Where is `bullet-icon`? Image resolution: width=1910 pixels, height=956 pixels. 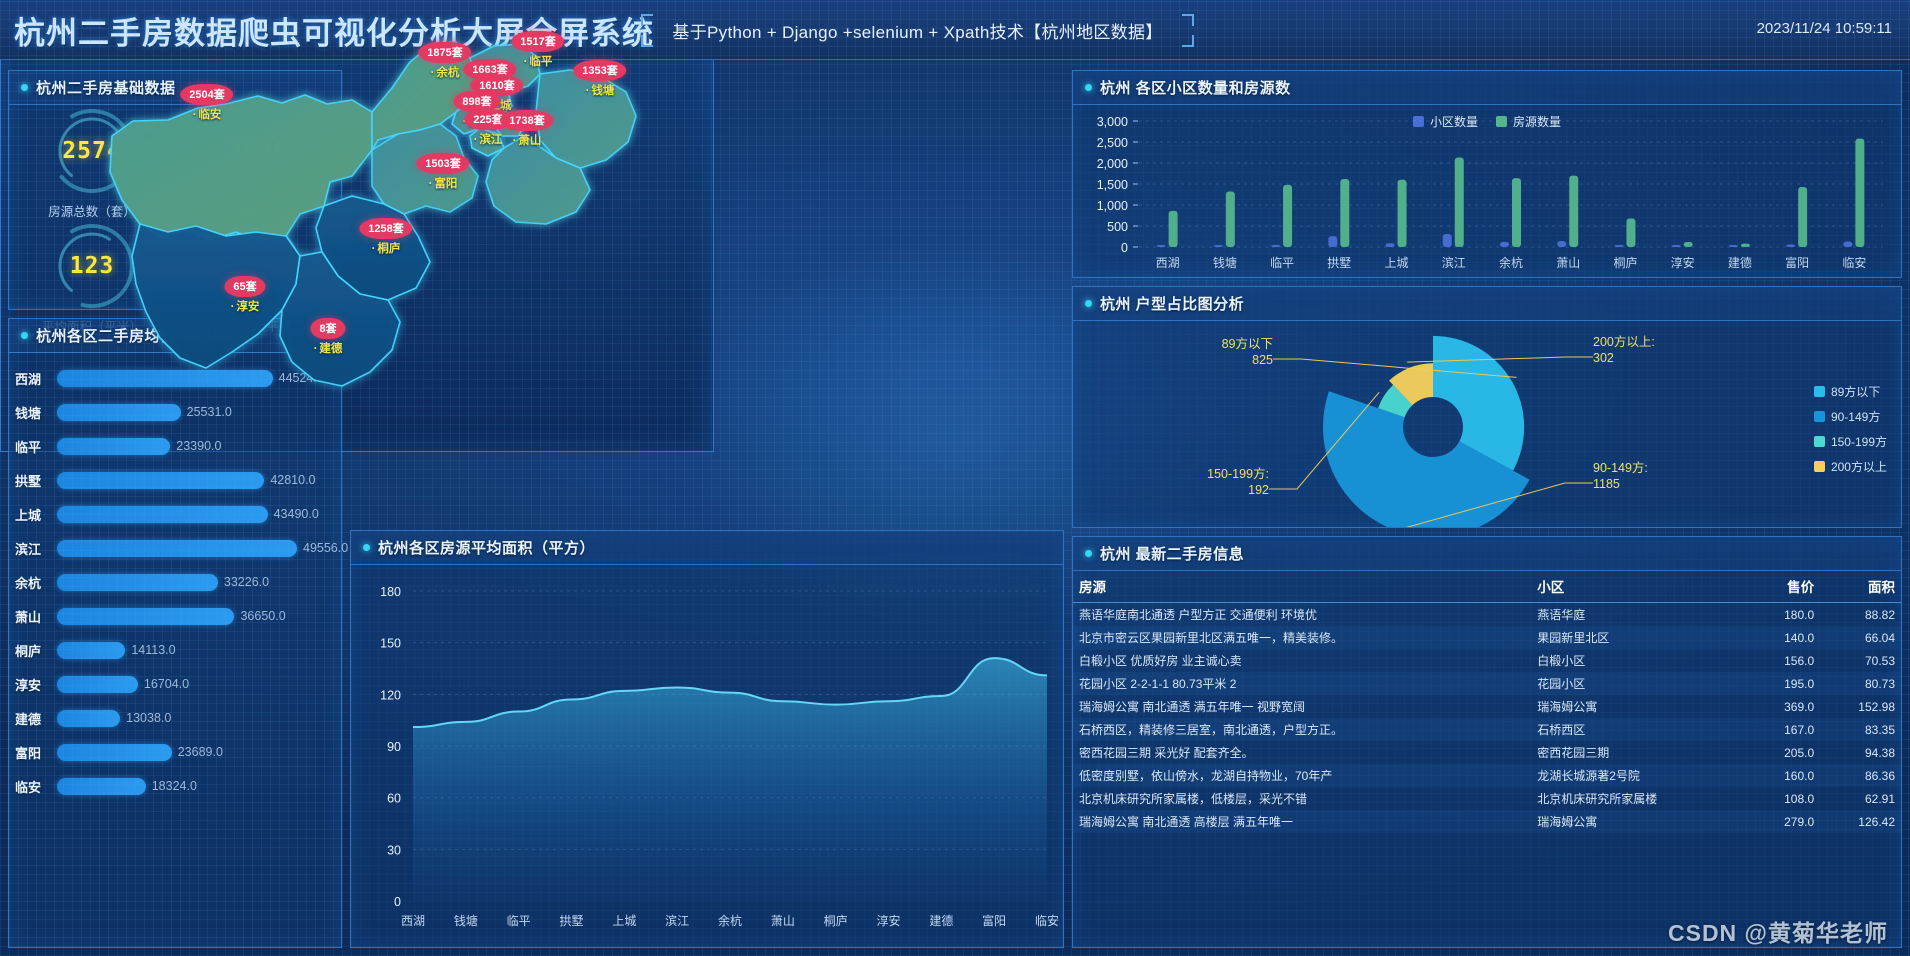 bullet-icon is located at coordinates (1088, 303).